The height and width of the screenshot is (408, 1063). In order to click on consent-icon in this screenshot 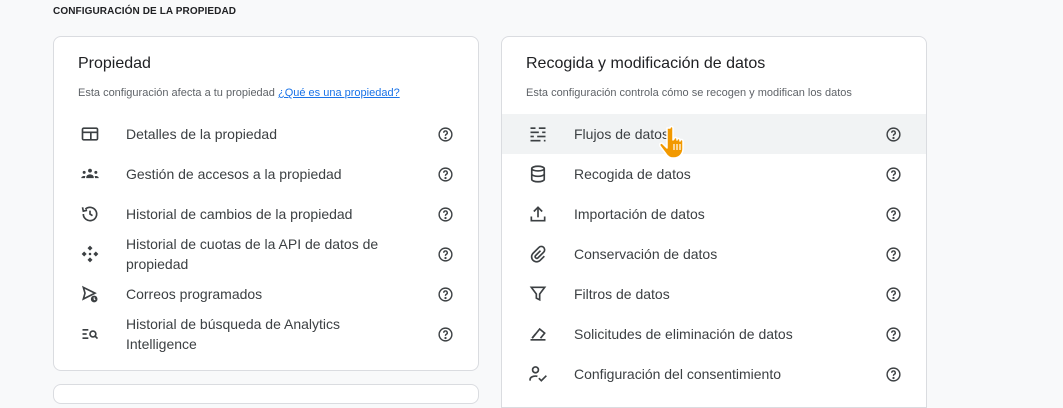, I will do `click(538, 374)`.